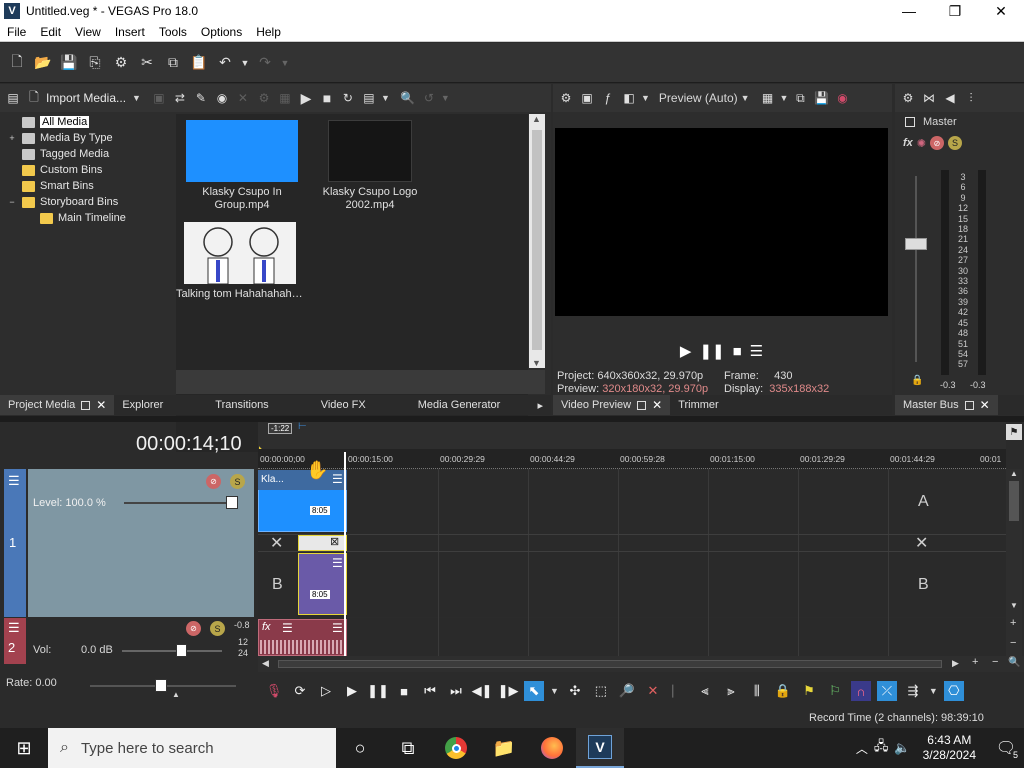  I want to click on loop-region-marker-icon: ⊢, so click(302, 426).